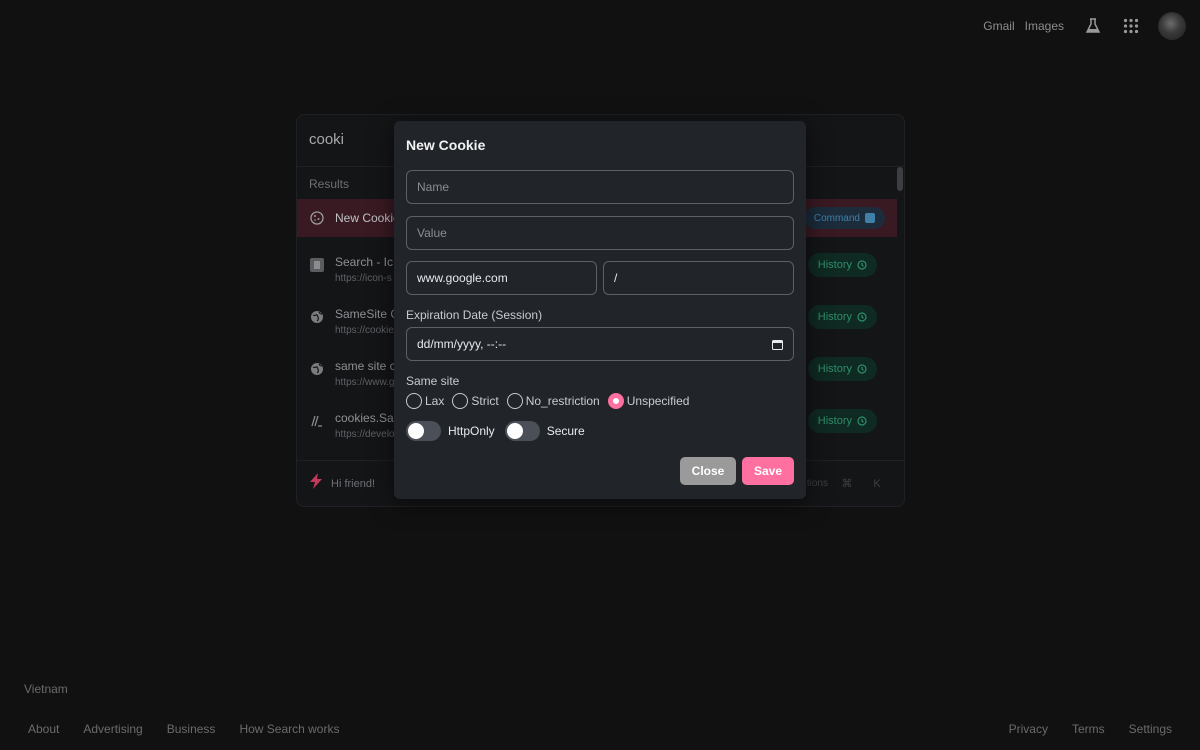 Image resolution: width=1200 pixels, height=750 pixels. What do you see at coordinates (316, 483) in the screenshot?
I see `lightning-logo-icon` at bounding box center [316, 483].